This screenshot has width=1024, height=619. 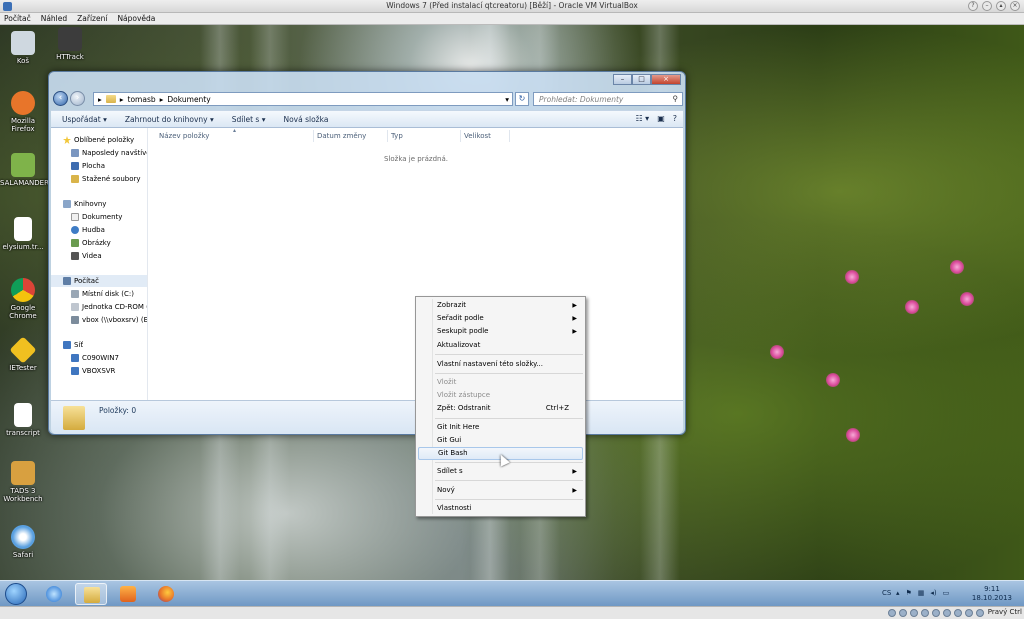 What do you see at coordinates (77, 98) in the screenshot?
I see `forward-button: ›` at bounding box center [77, 98].